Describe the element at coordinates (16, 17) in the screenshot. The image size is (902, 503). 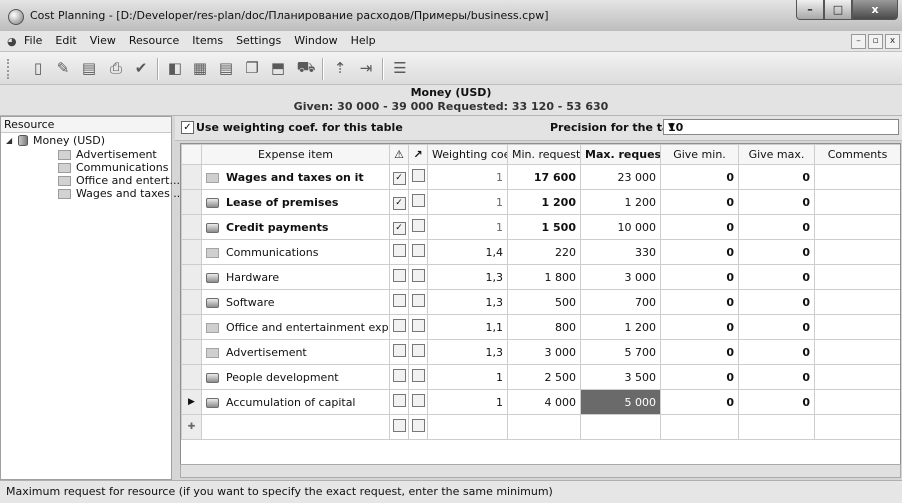
I see `app-icon` at that location.